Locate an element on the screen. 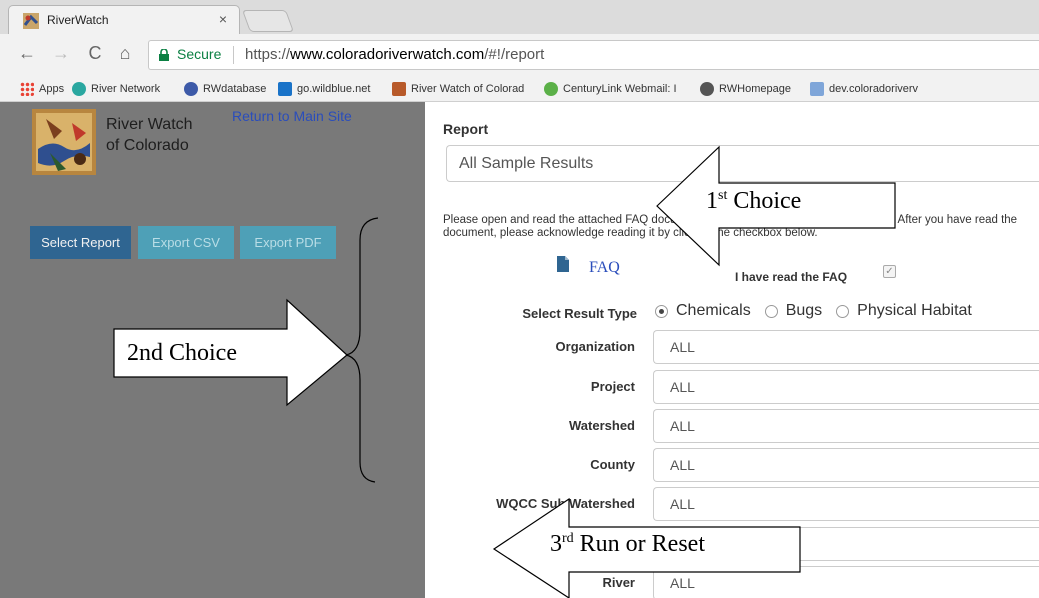 The height and width of the screenshot is (598, 1039). result-type-group: Chemicals Bugs Physical Habitat is located at coordinates (820, 311).